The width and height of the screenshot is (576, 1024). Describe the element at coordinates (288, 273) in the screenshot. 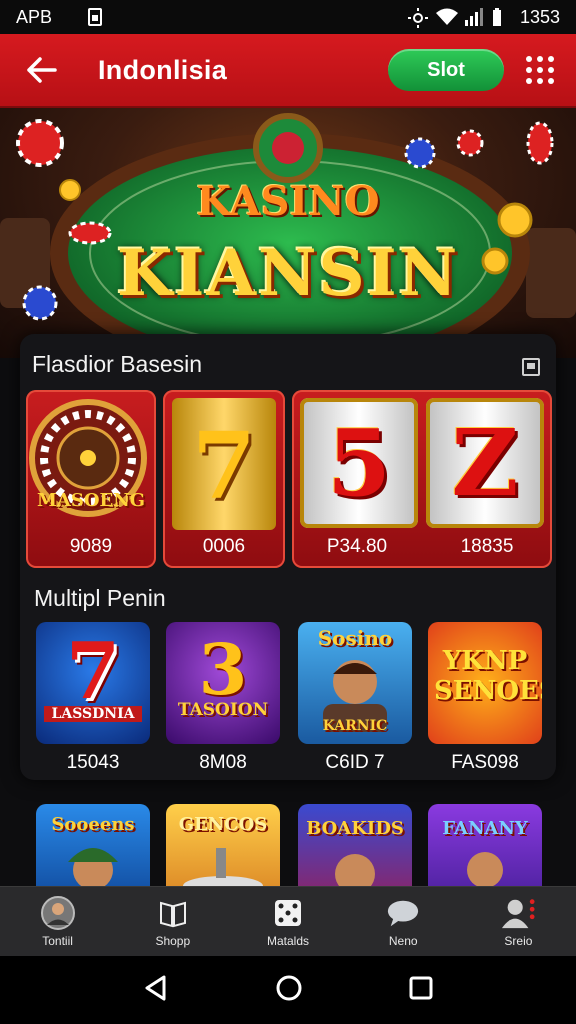

I see `hero-title-line2: KIANSIN` at that location.